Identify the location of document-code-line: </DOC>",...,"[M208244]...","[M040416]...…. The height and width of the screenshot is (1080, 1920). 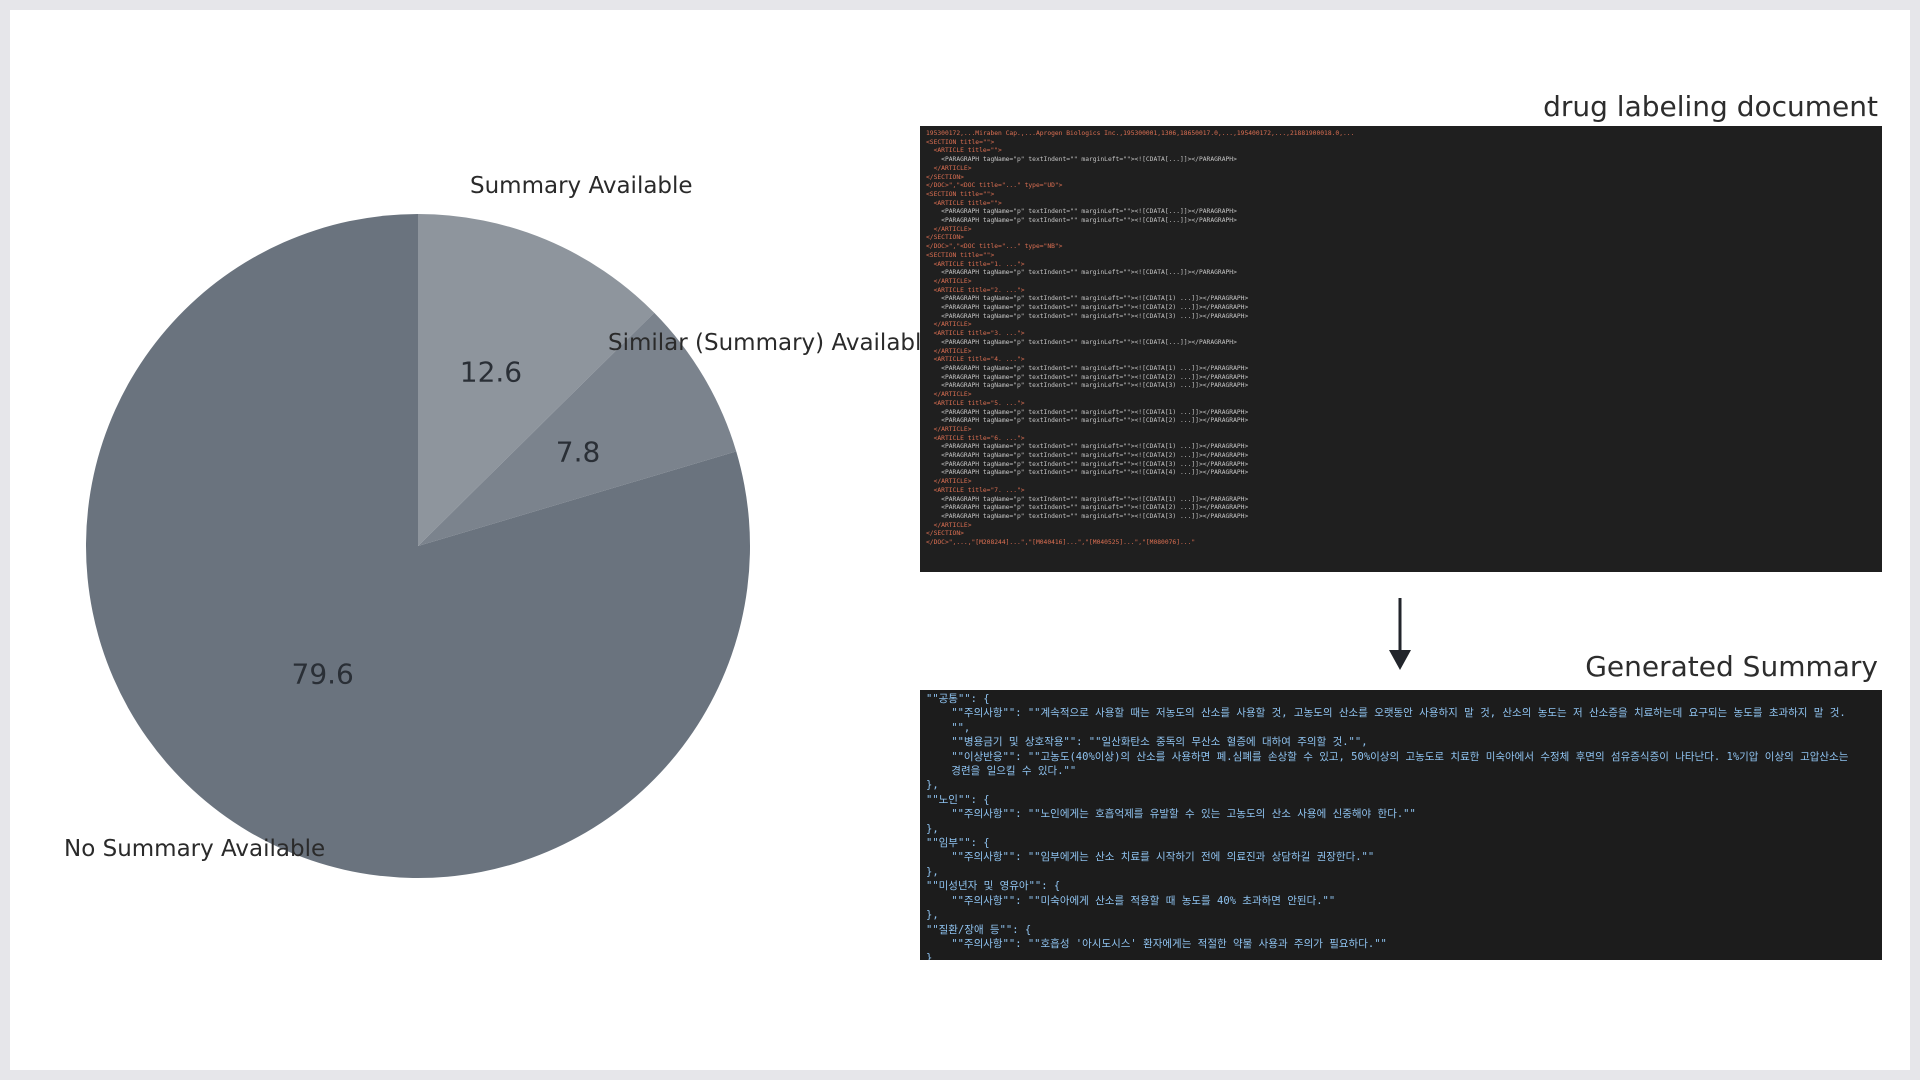
(1061, 543).